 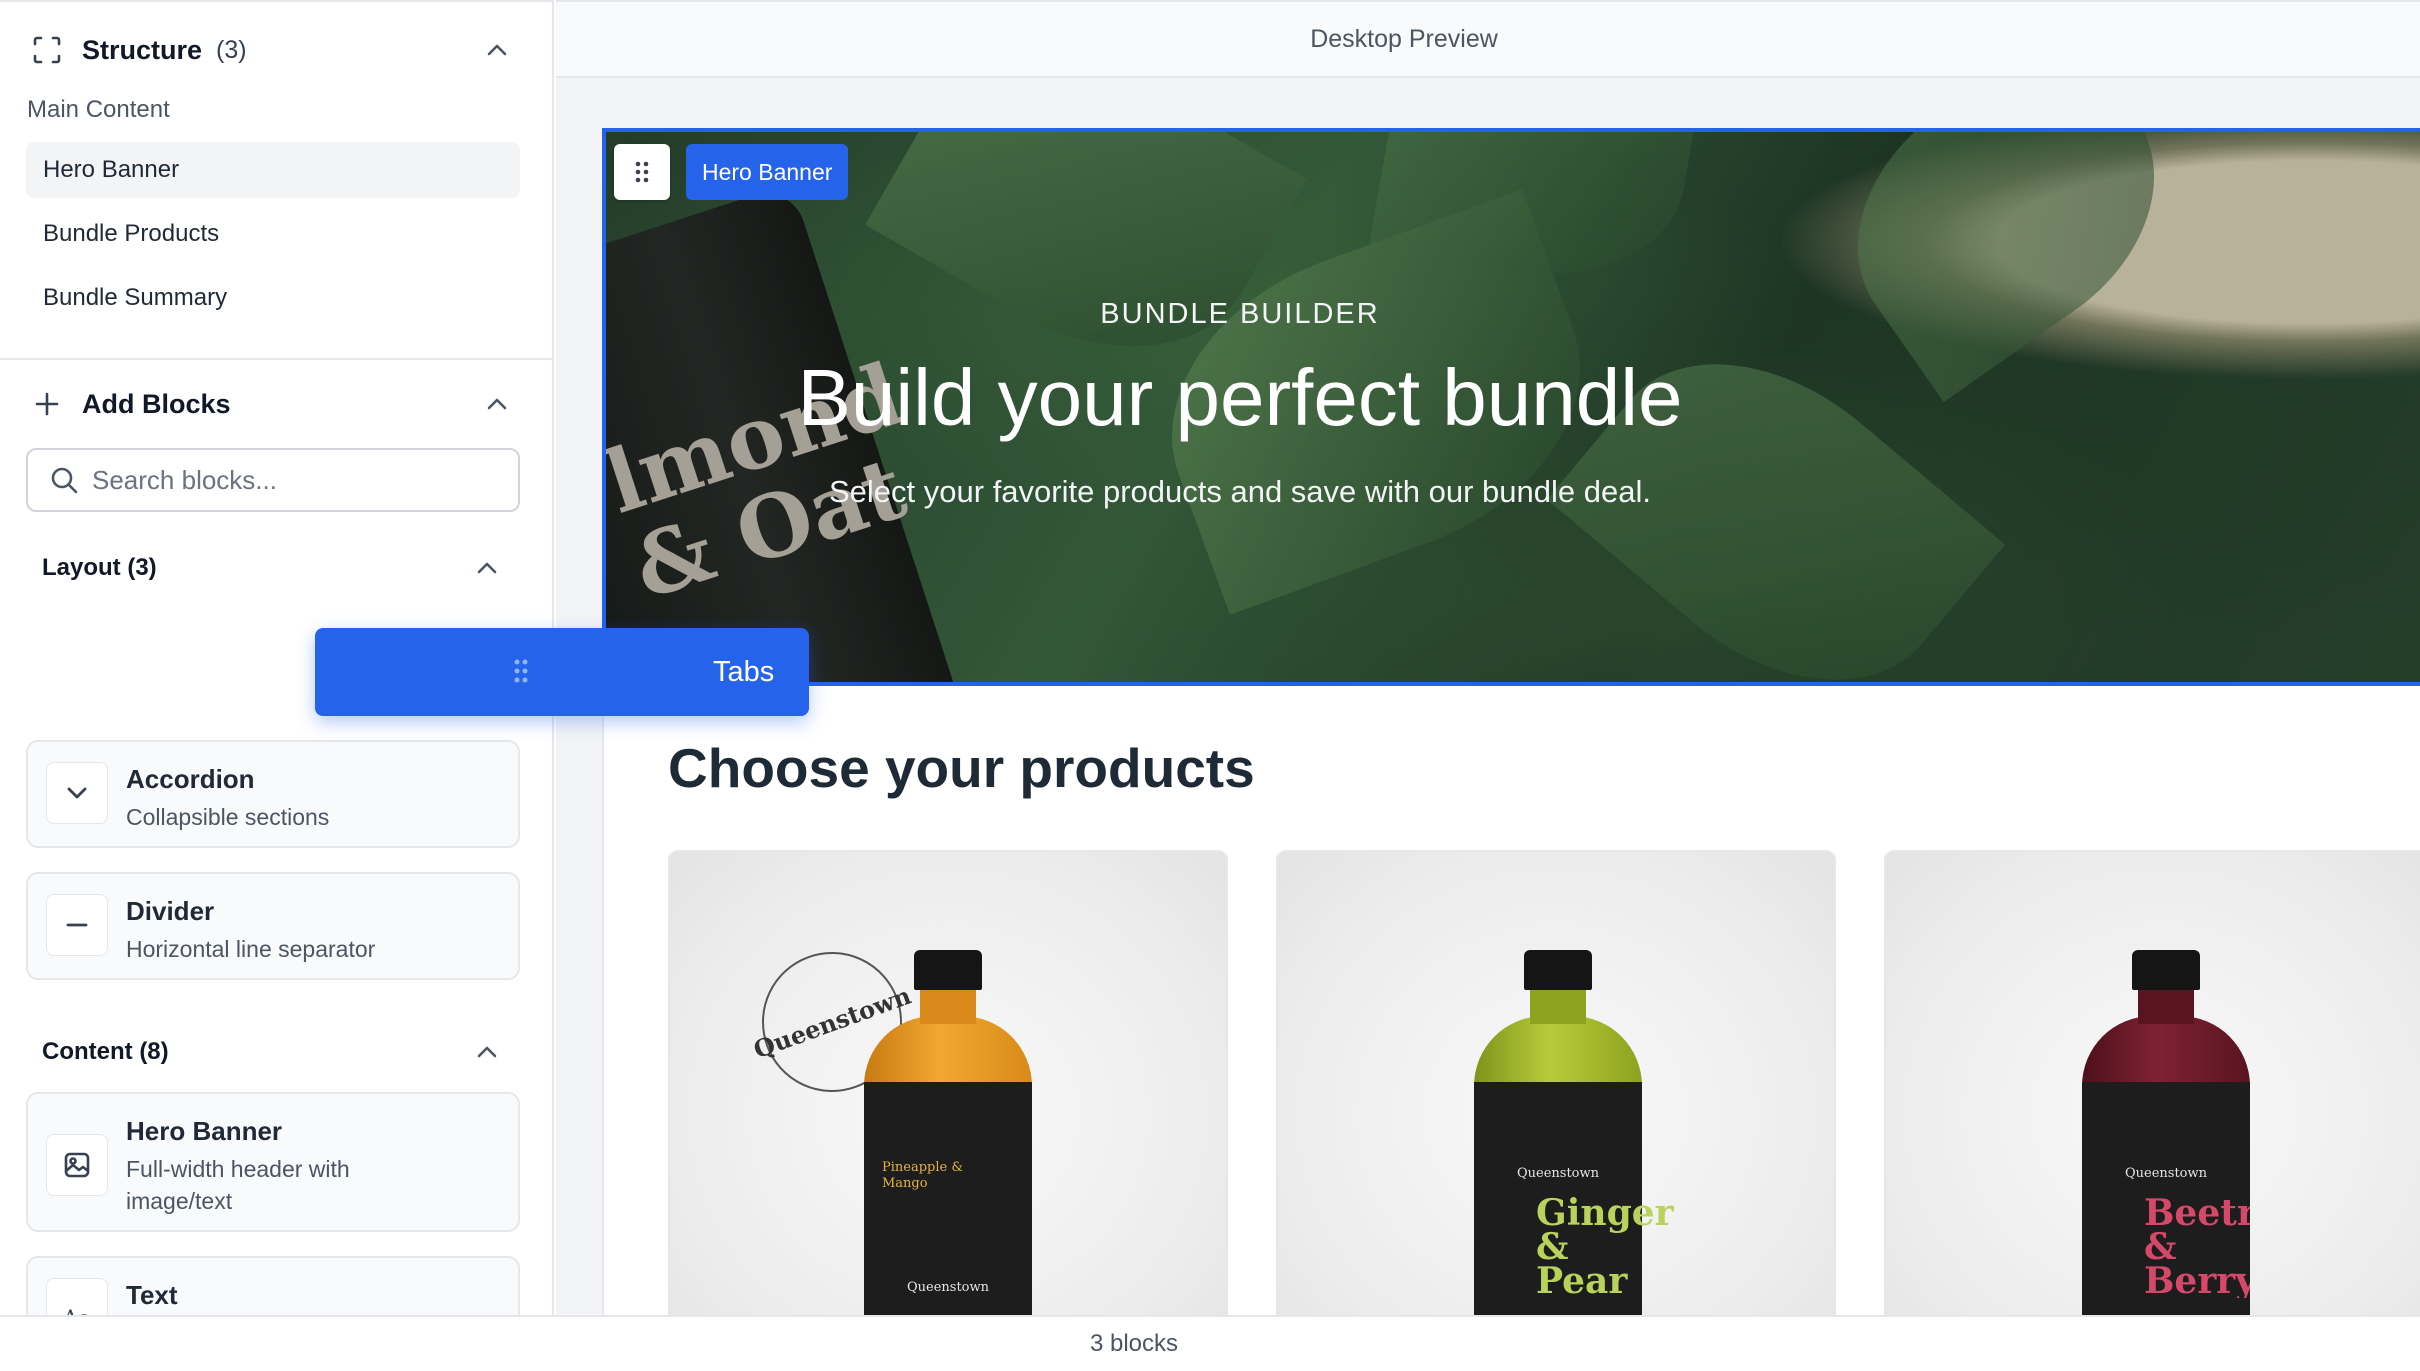 I want to click on tree-item-bundle-products: Bundle Products, so click(x=273, y=234).